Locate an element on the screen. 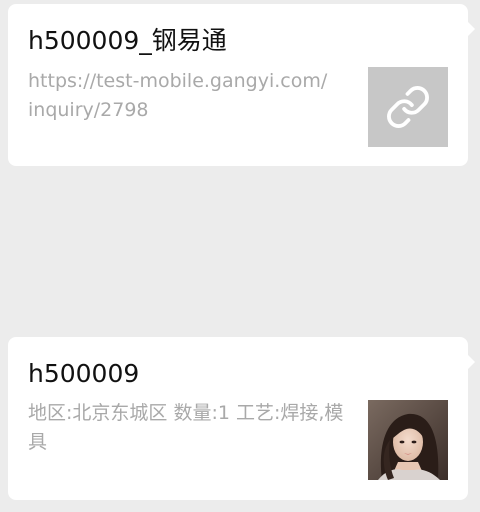 The width and height of the screenshot is (480, 512). avatar-photo is located at coordinates (408, 440).